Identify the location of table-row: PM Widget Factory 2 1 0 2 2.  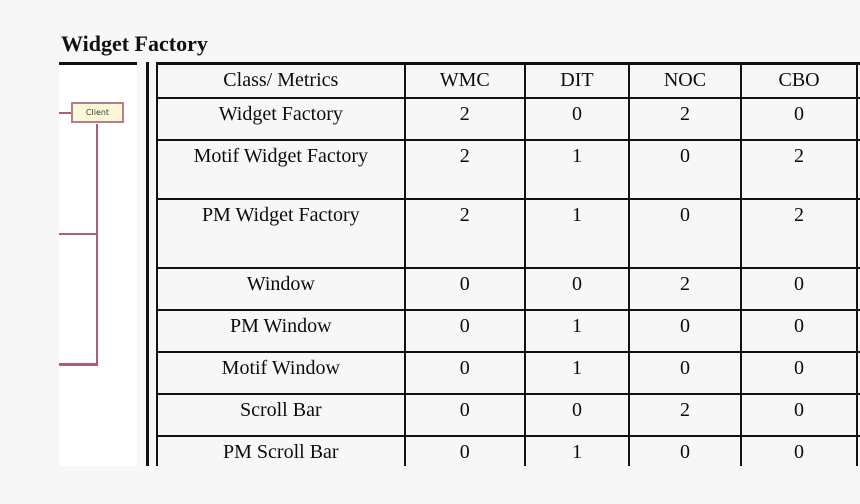
(508, 233).